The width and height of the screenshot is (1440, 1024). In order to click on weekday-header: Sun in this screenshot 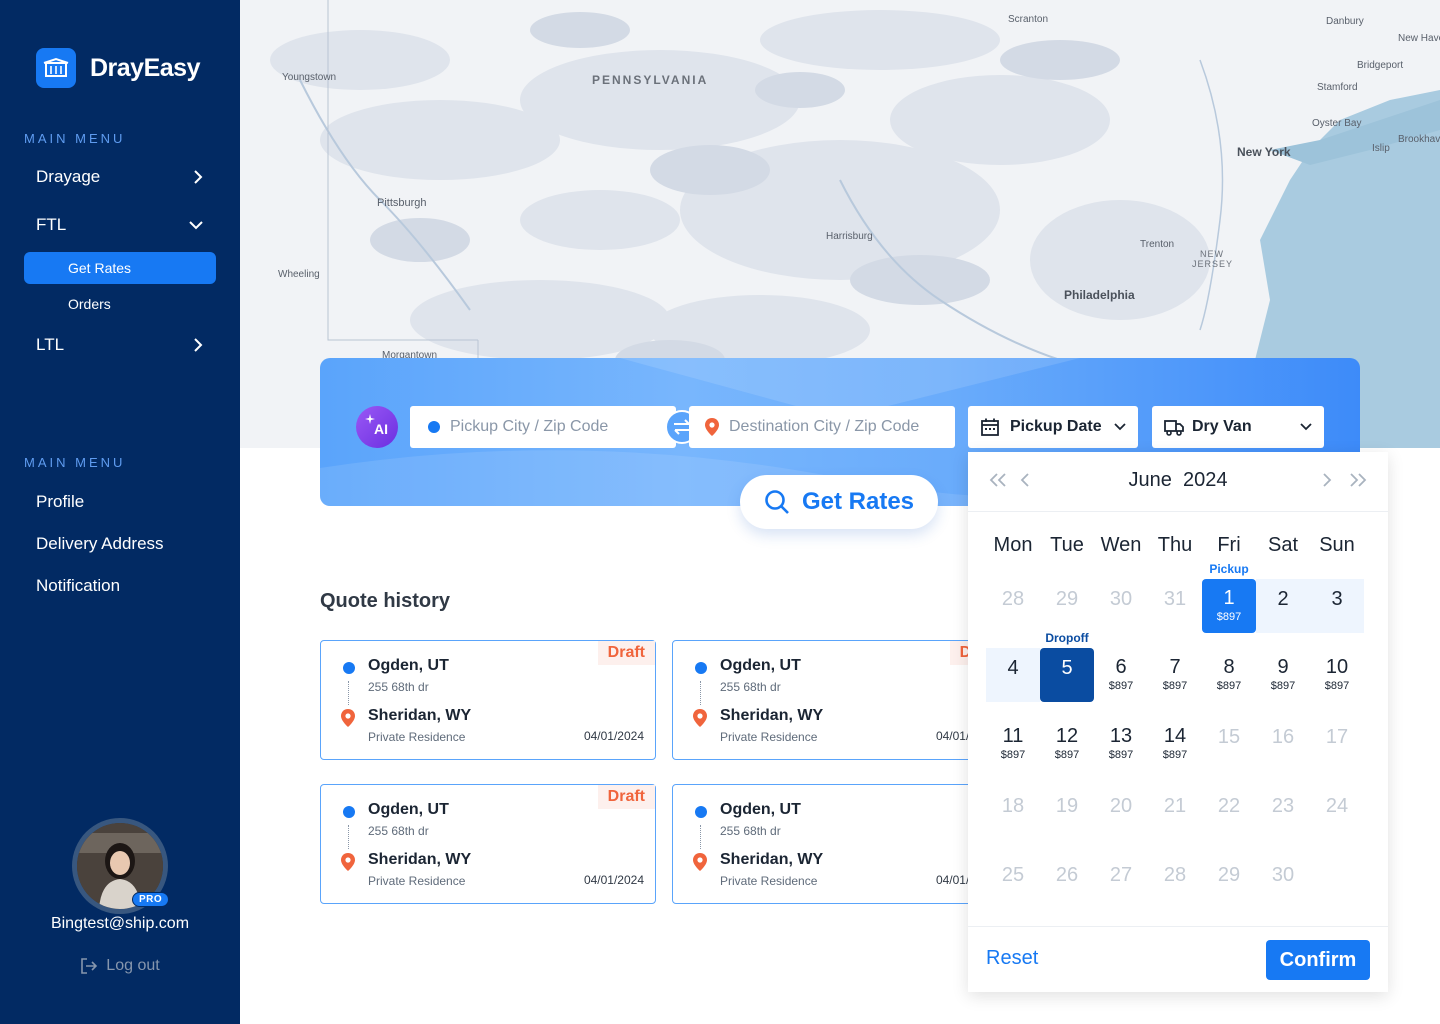, I will do `click(1337, 545)`.